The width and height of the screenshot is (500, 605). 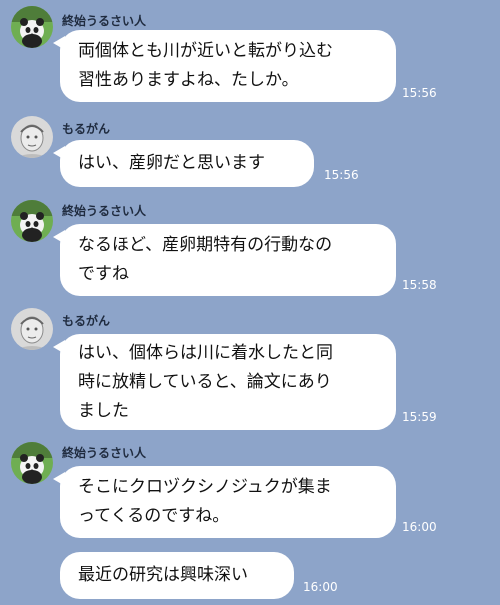 What do you see at coordinates (171, 163) in the screenshot?
I see `message-text: はい、産卵だと思います` at bounding box center [171, 163].